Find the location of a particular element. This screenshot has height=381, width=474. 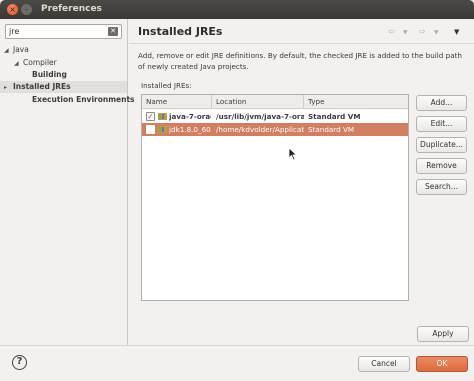

table-header: Name Location Type is located at coordinates (275, 102).